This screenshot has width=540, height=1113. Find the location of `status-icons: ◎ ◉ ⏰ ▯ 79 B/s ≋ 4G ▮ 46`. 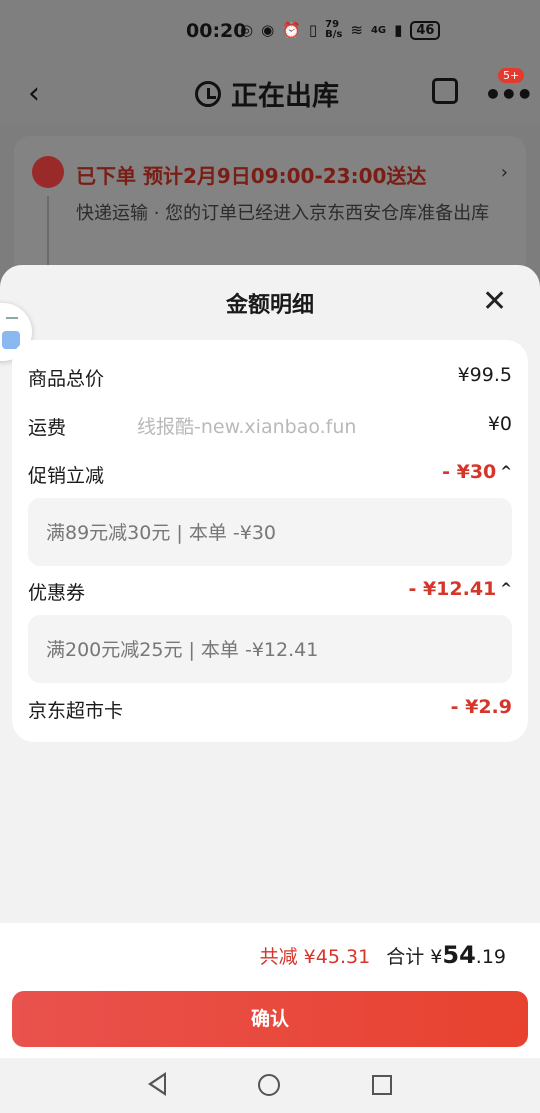

status-icons: ◎ ◉ ⏰ ▯ 79 B/s ≋ 4G ▮ 46 is located at coordinates (340, 29).